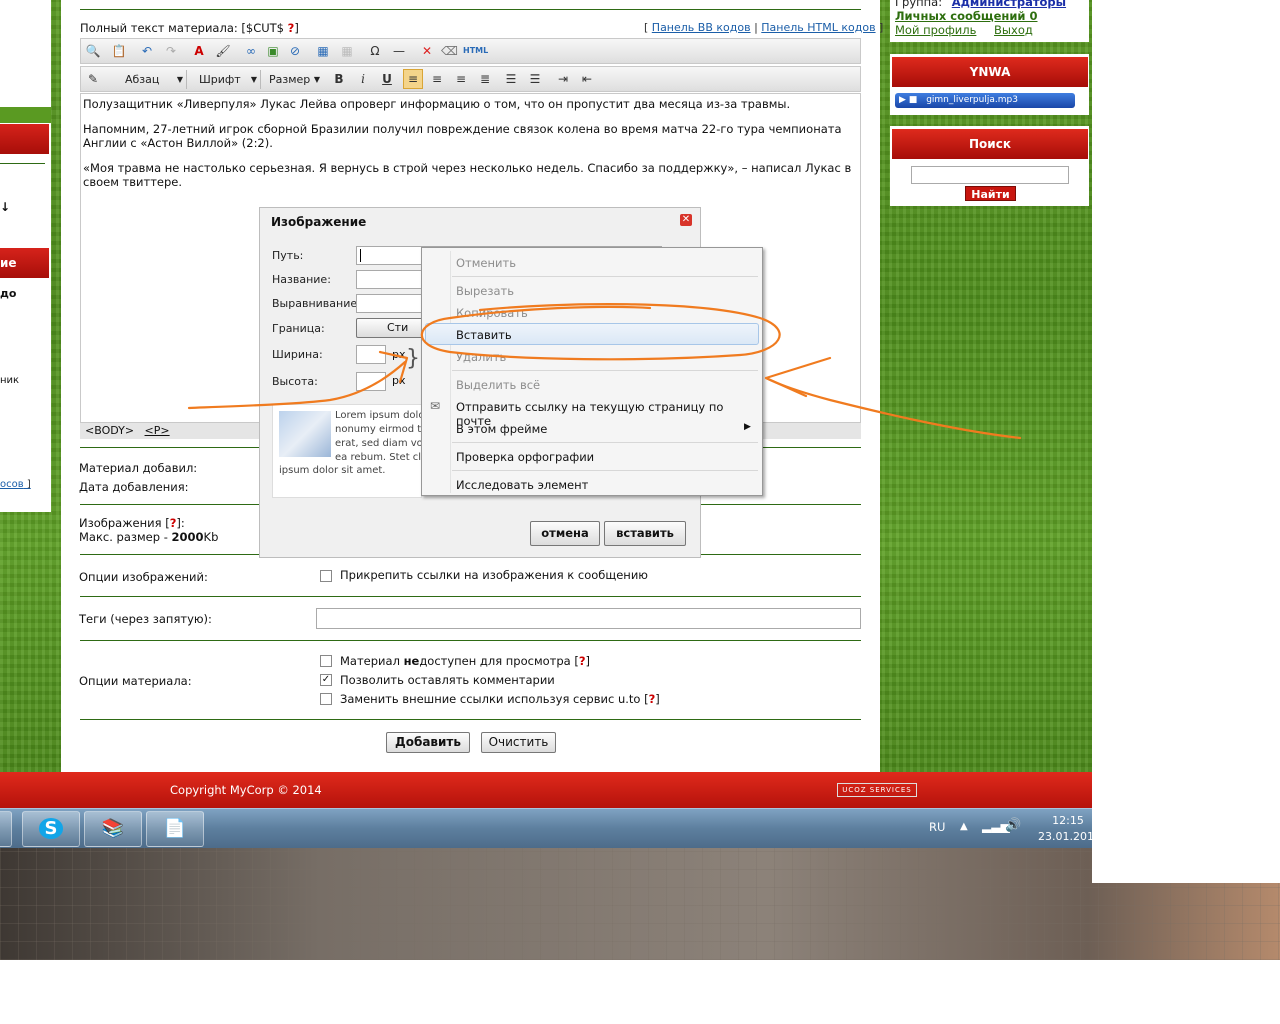 The height and width of the screenshot is (1024, 1280). Describe the element at coordinates (600, 332) in the screenshot. I see `annotation-ellipse` at that location.